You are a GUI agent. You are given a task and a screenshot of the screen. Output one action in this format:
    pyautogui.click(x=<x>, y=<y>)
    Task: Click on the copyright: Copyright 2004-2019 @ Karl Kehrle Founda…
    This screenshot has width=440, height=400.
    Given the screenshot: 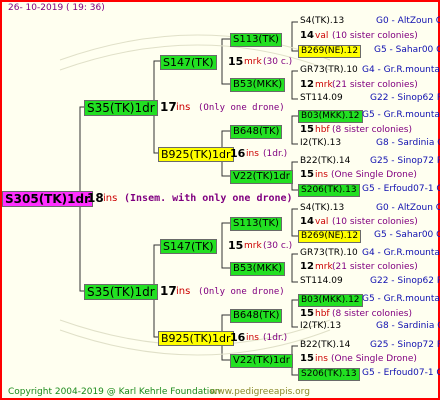 What is the action you would take?
    pyautogui.click(x=114, y=392)
    